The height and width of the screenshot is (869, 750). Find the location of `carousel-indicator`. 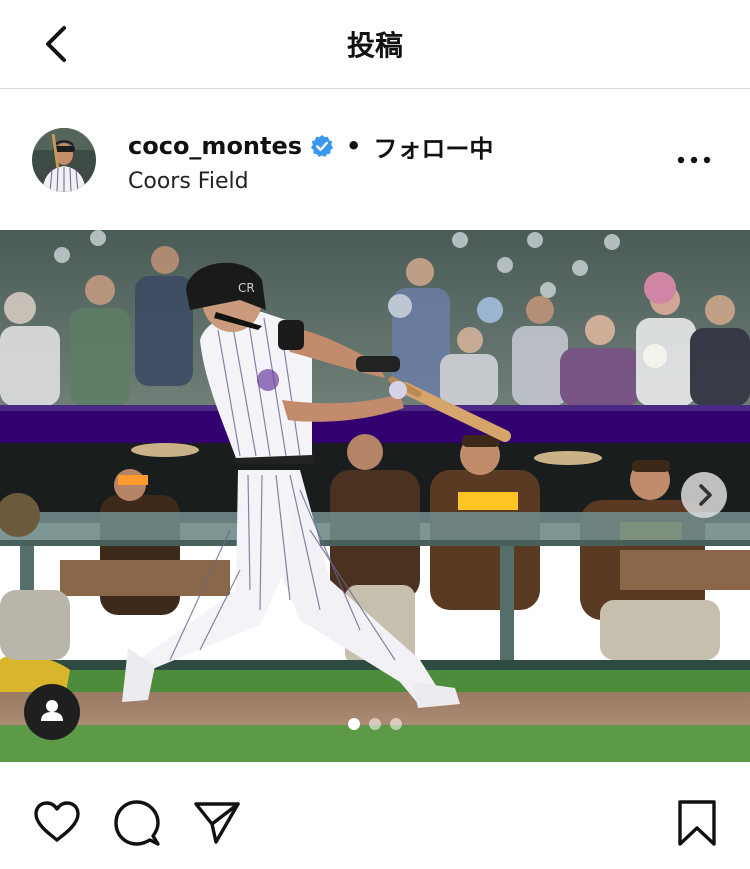

carousel-indicator is located at coordinates (375, 724).